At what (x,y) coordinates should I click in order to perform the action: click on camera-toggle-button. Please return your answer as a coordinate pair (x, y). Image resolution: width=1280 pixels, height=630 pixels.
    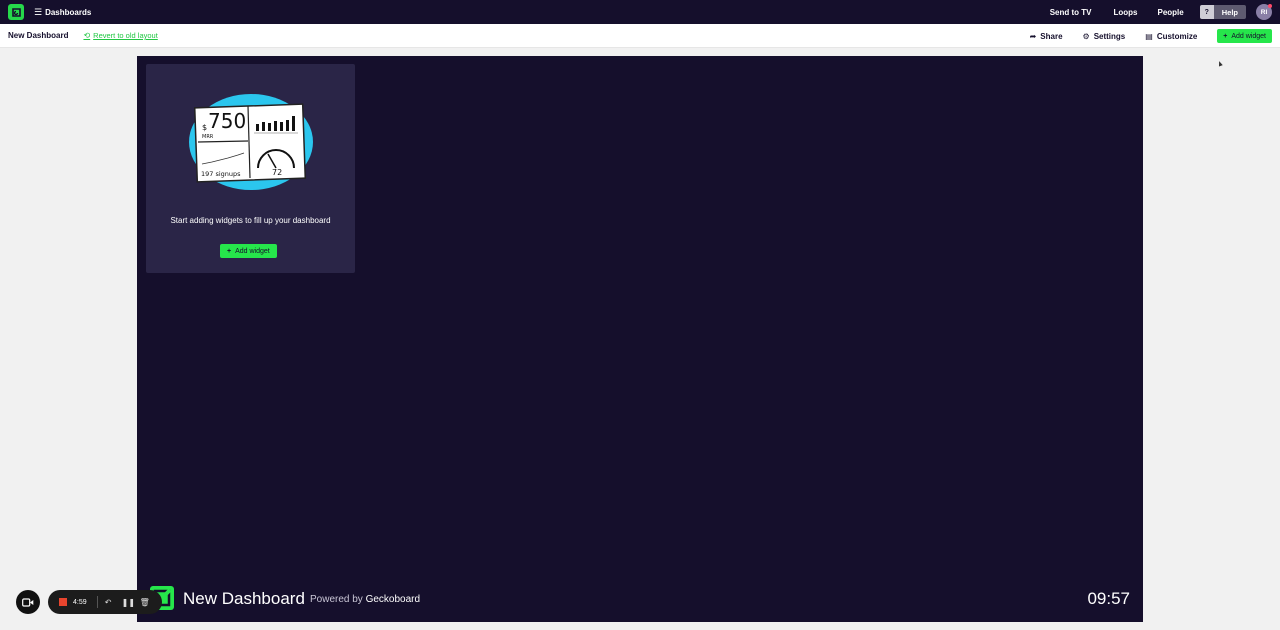
    Looking at the image, I should click on (28, 602).